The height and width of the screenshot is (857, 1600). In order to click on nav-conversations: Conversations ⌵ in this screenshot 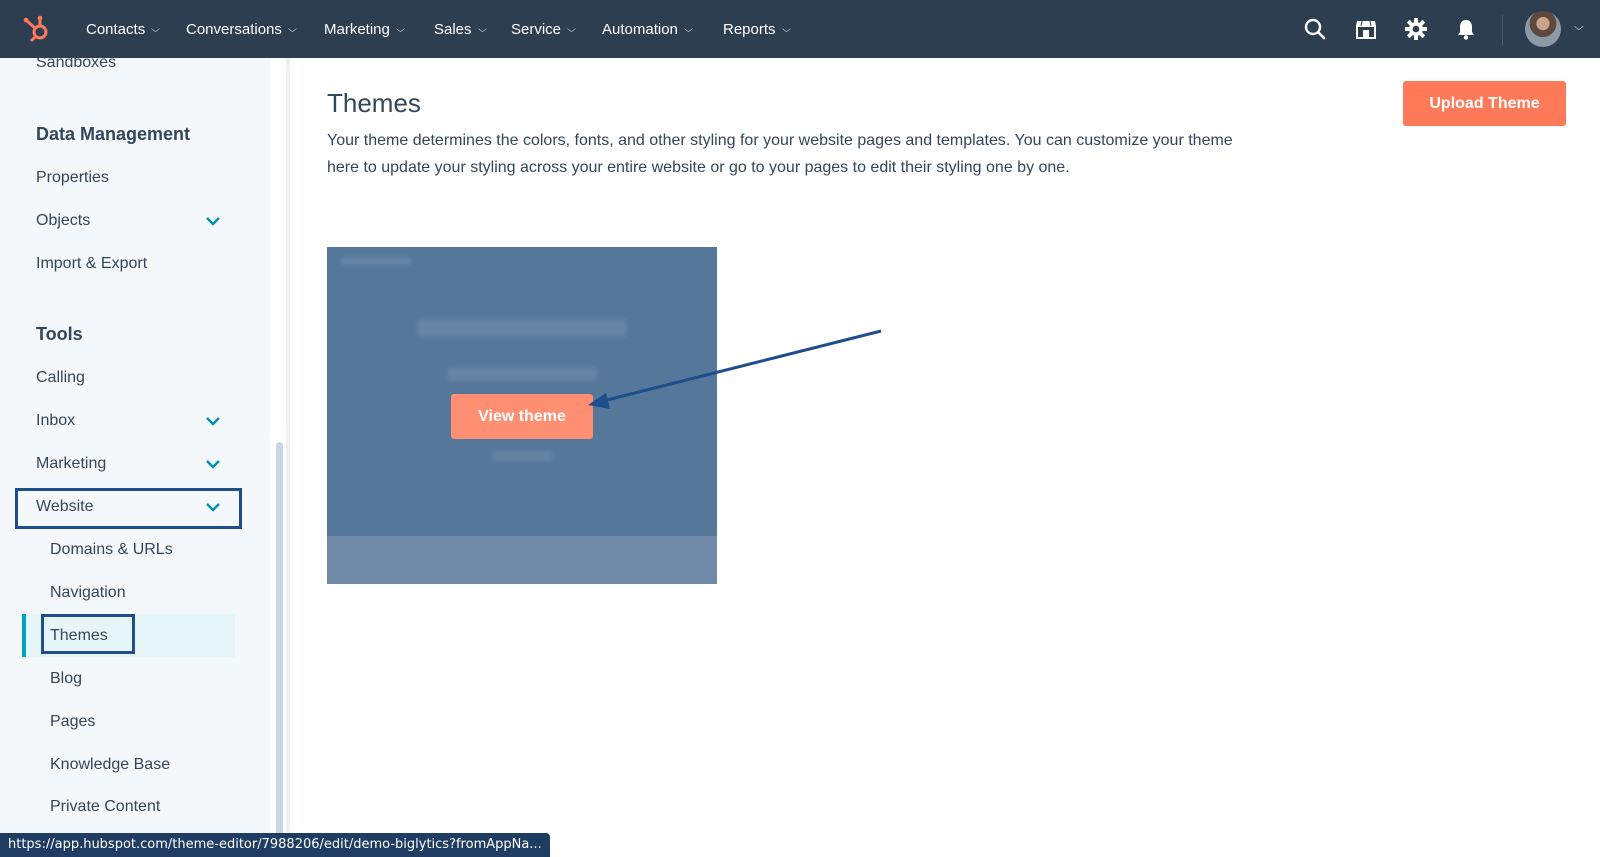, I will do `click(241, 29)`.